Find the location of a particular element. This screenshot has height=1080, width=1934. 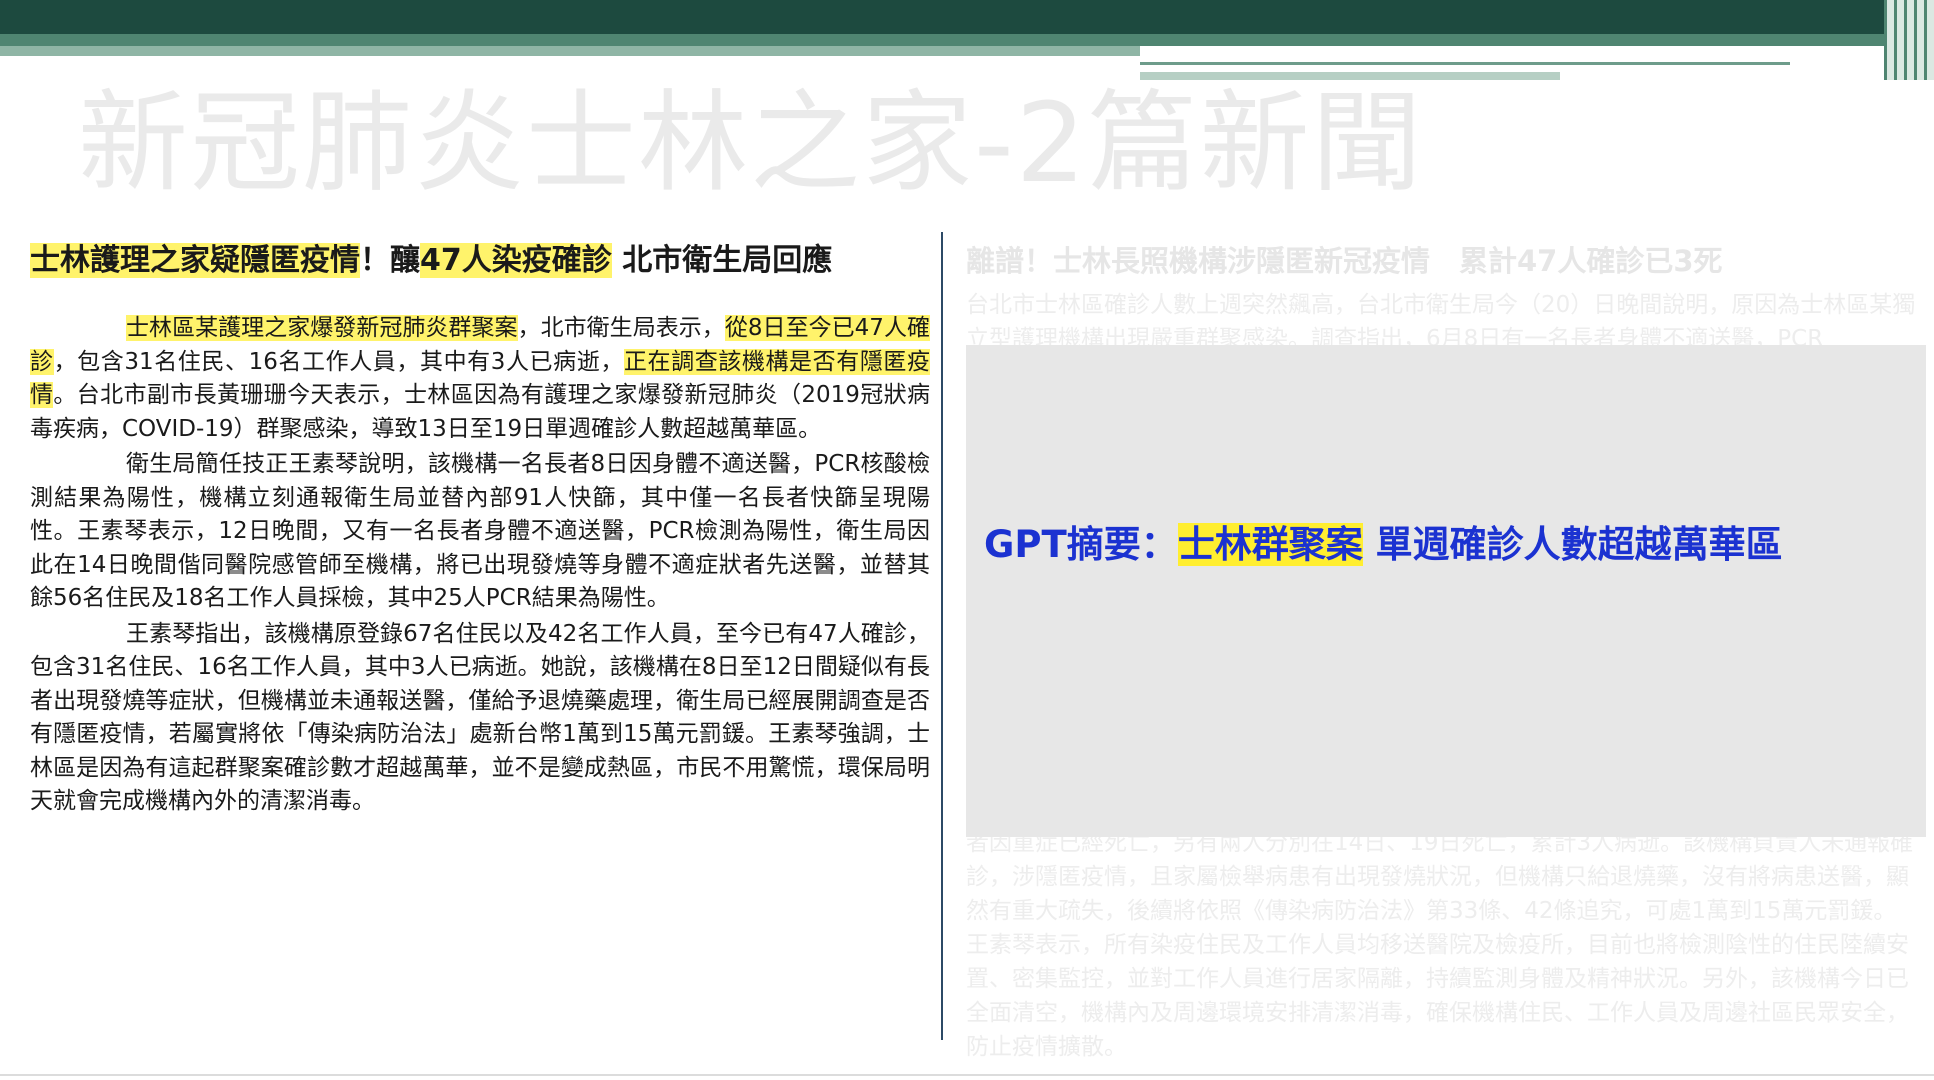

right-article-headline: 離譜！士林長照機構涉隱匿新冠疫情 累計47人確診已3死 is located at coordinates (1344, 261).